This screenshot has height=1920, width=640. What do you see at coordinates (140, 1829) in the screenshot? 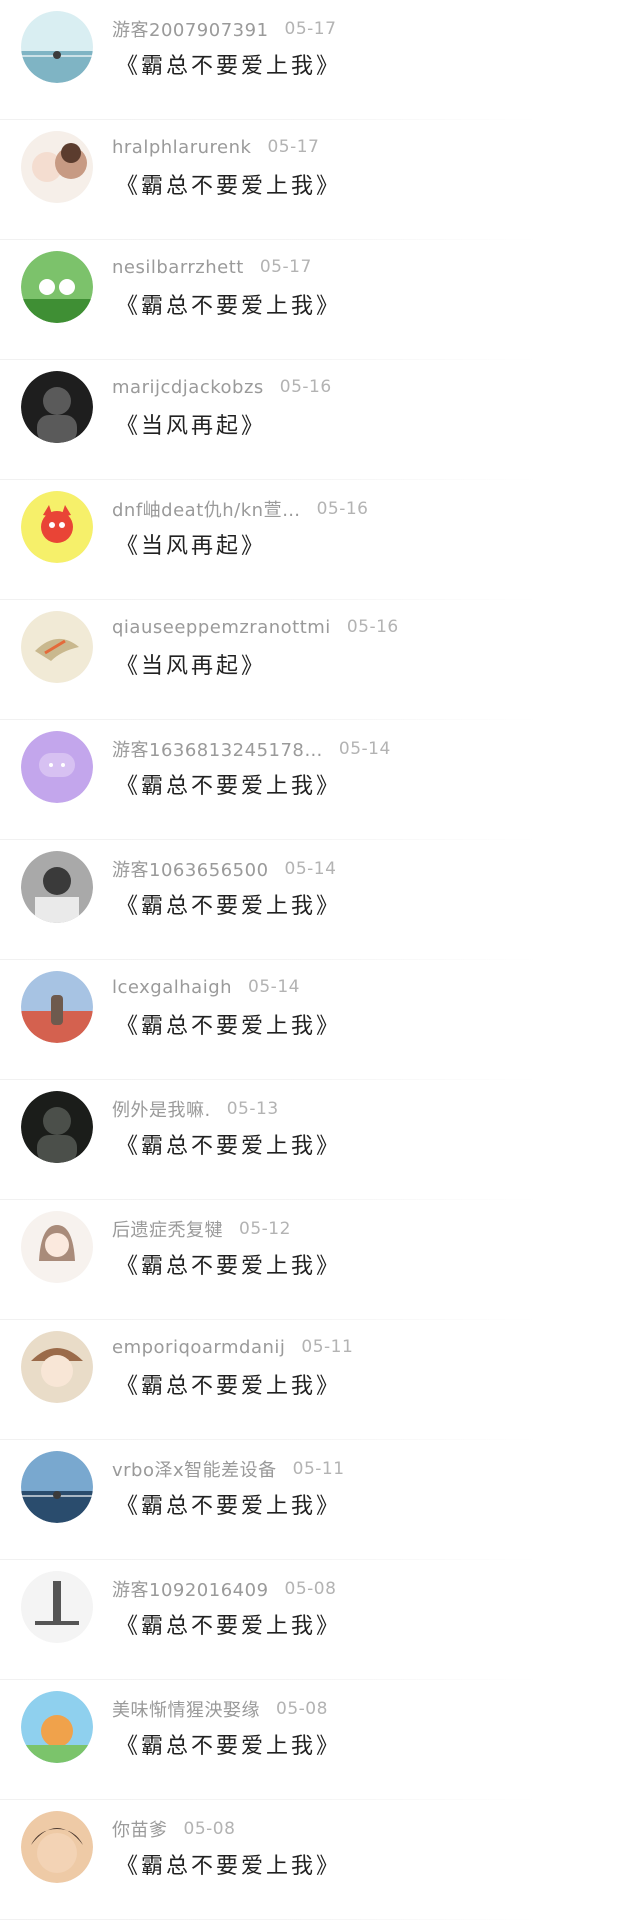
I see `username: 你苗爹` at bounding box center [140, 1829].